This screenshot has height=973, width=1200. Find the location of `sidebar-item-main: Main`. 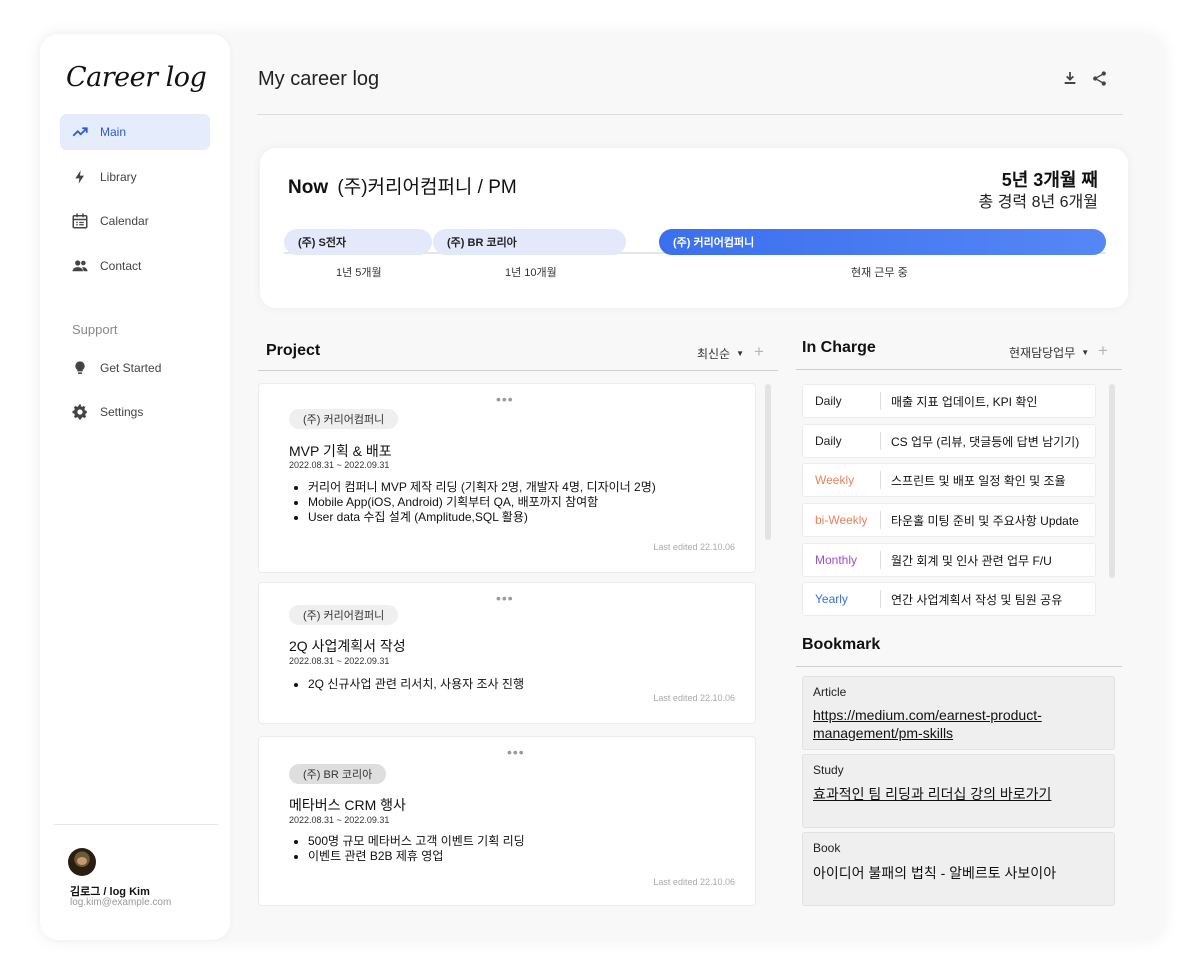

sidebar-item-main: Main is located at coordinates (135, 132).